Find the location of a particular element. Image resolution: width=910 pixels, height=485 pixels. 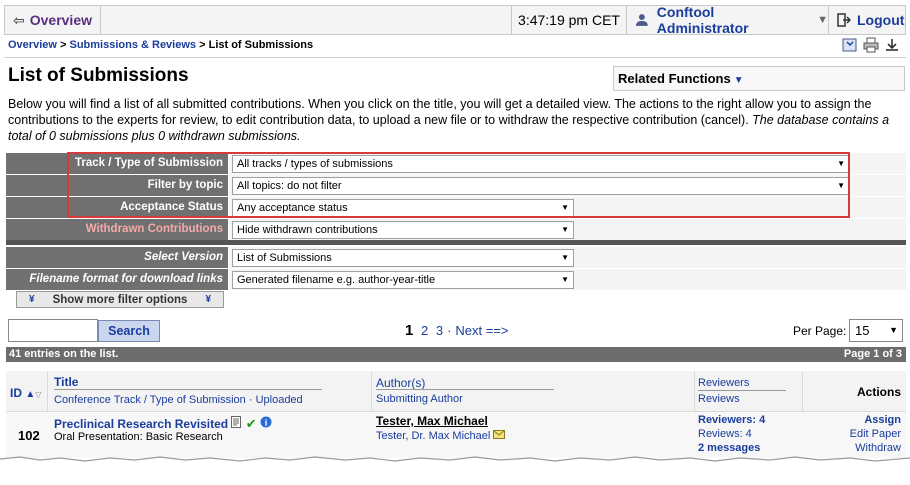

bookmark-icon is located at coordinates (850, 45).